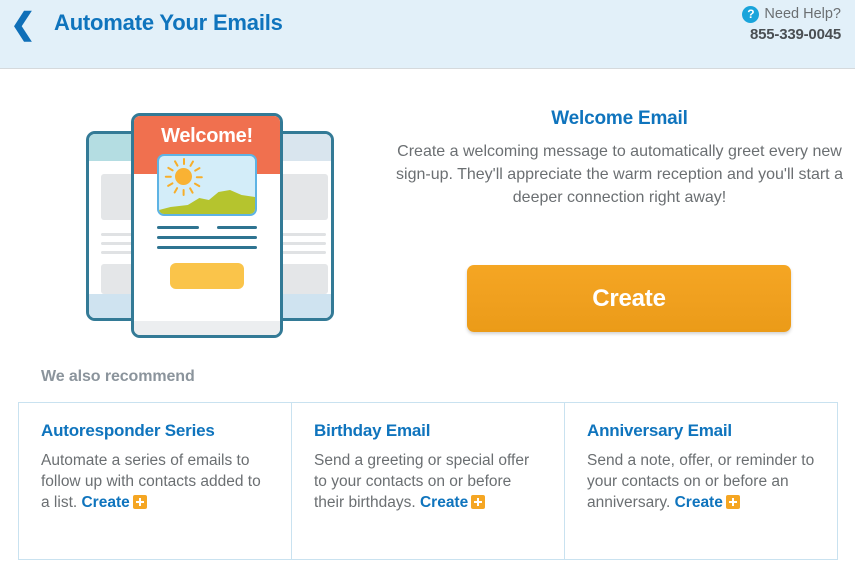  What do you see at coordinates (207, 276) in the screenshot?
I see `email-cta-button-shape` at bounding box center [207, 276].